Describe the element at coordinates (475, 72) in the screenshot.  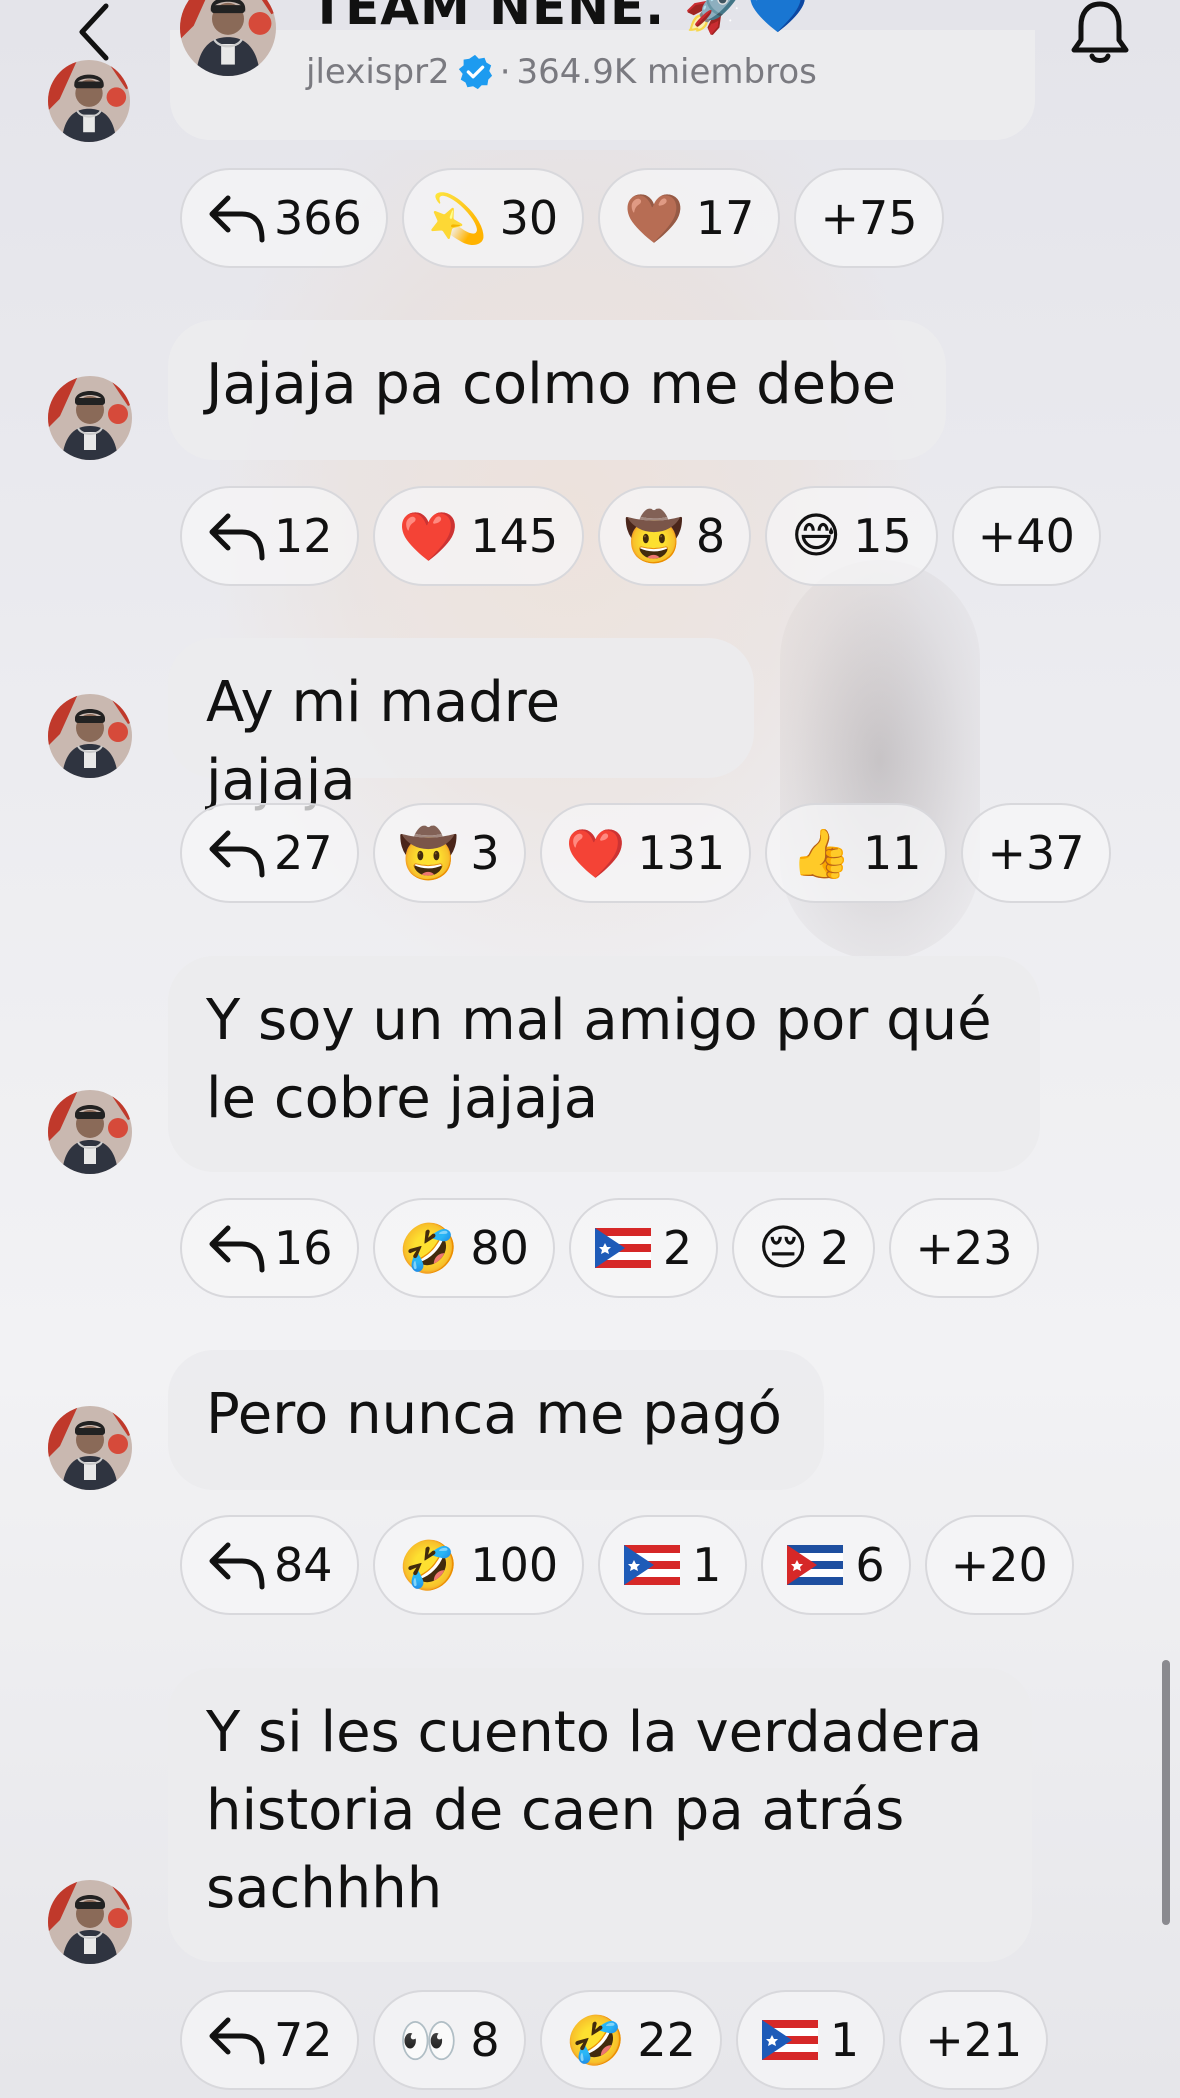
I see `verified-badge-icon` at that location.